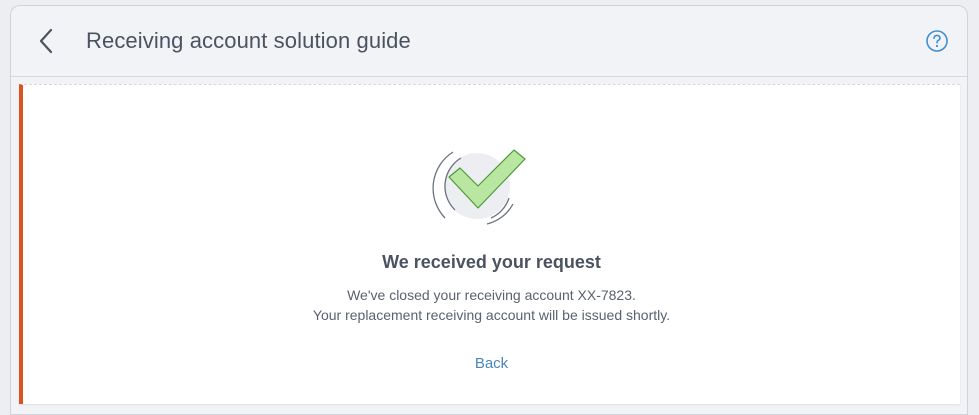  What do you see at coordinates (491, 262) in the screenshot?
I see `confirmation-heading: We received your request` at bounding box center [491, 262].